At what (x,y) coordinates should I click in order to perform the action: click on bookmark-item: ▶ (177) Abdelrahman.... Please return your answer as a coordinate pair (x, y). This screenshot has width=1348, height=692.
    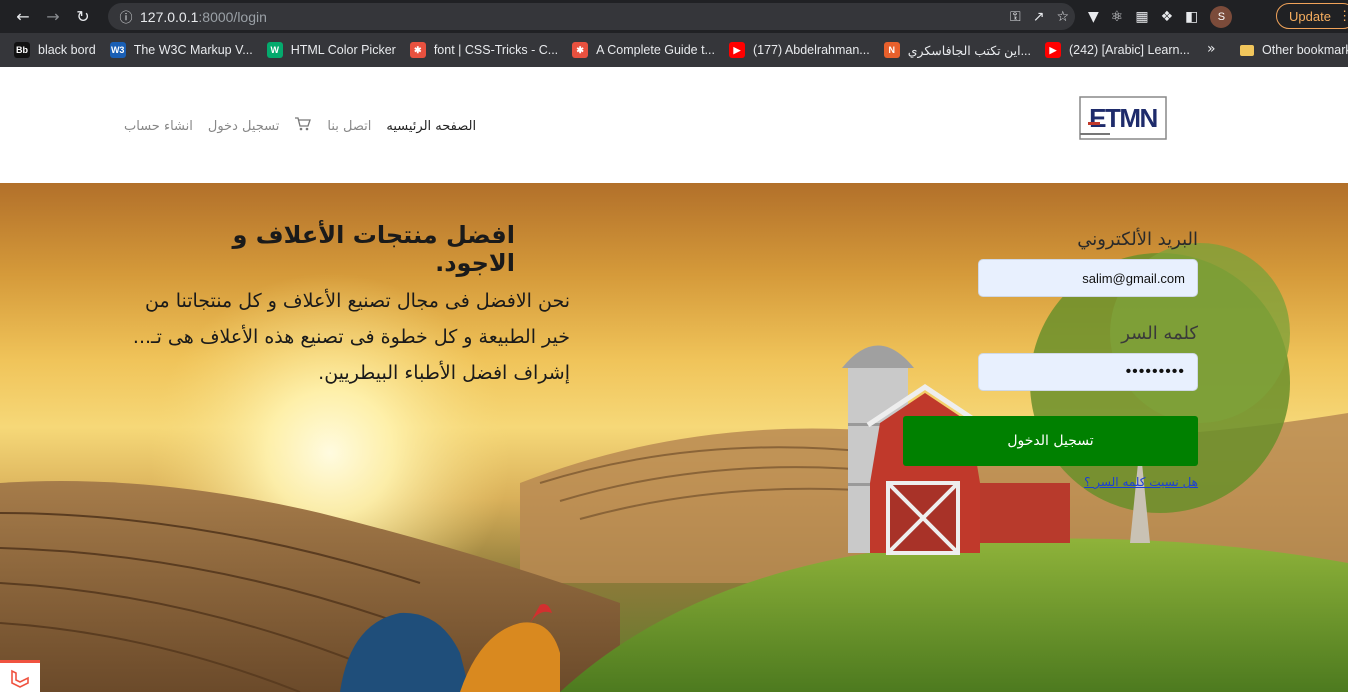
    Looking at the image, I should click on (799, 50).